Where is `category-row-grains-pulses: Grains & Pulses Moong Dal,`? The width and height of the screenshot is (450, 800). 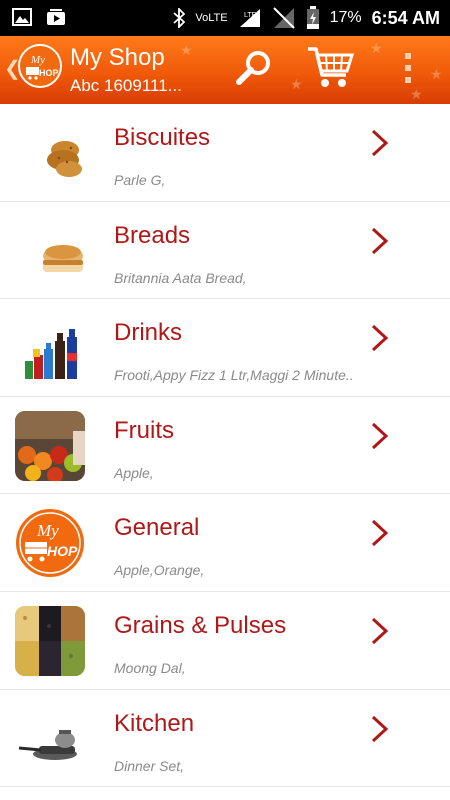
category-row-grains-pulses: Grains & Pulses Moong Dal, is located at coordinates (225, 641).